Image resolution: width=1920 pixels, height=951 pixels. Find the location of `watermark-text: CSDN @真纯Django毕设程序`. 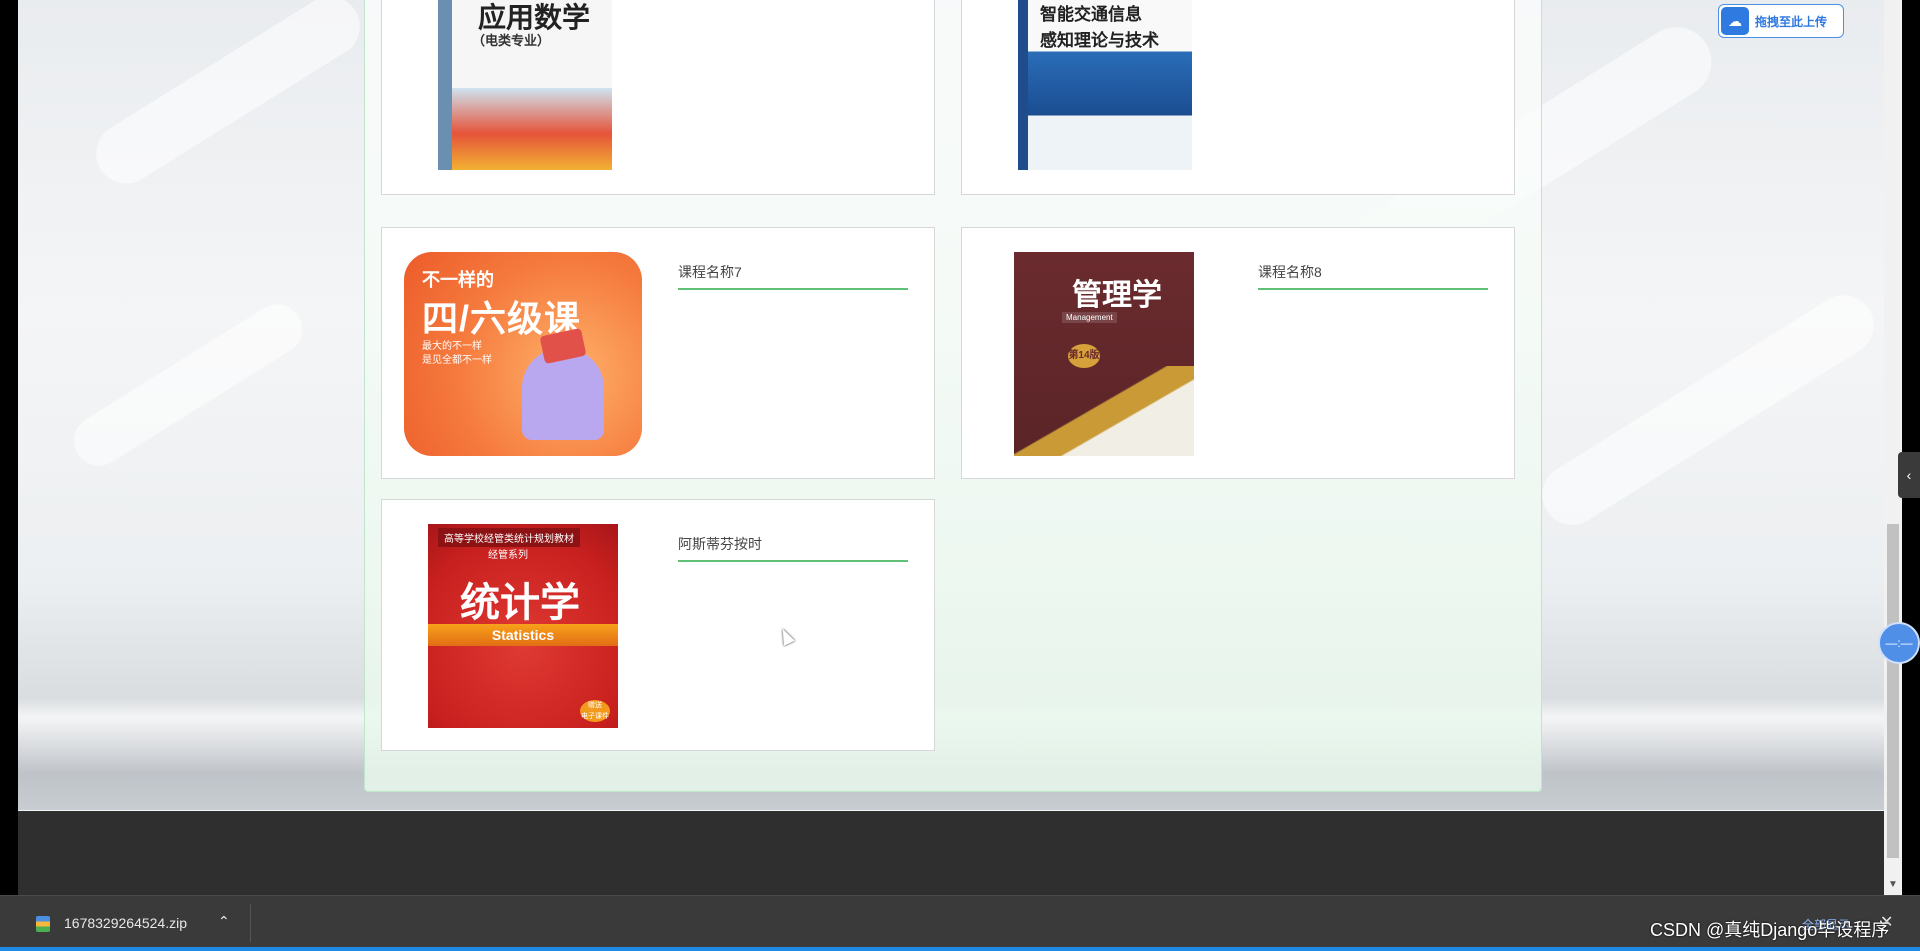

watermark-text: CSDN @真纯Django毕设程序 is located at coordinates (1770, 930).